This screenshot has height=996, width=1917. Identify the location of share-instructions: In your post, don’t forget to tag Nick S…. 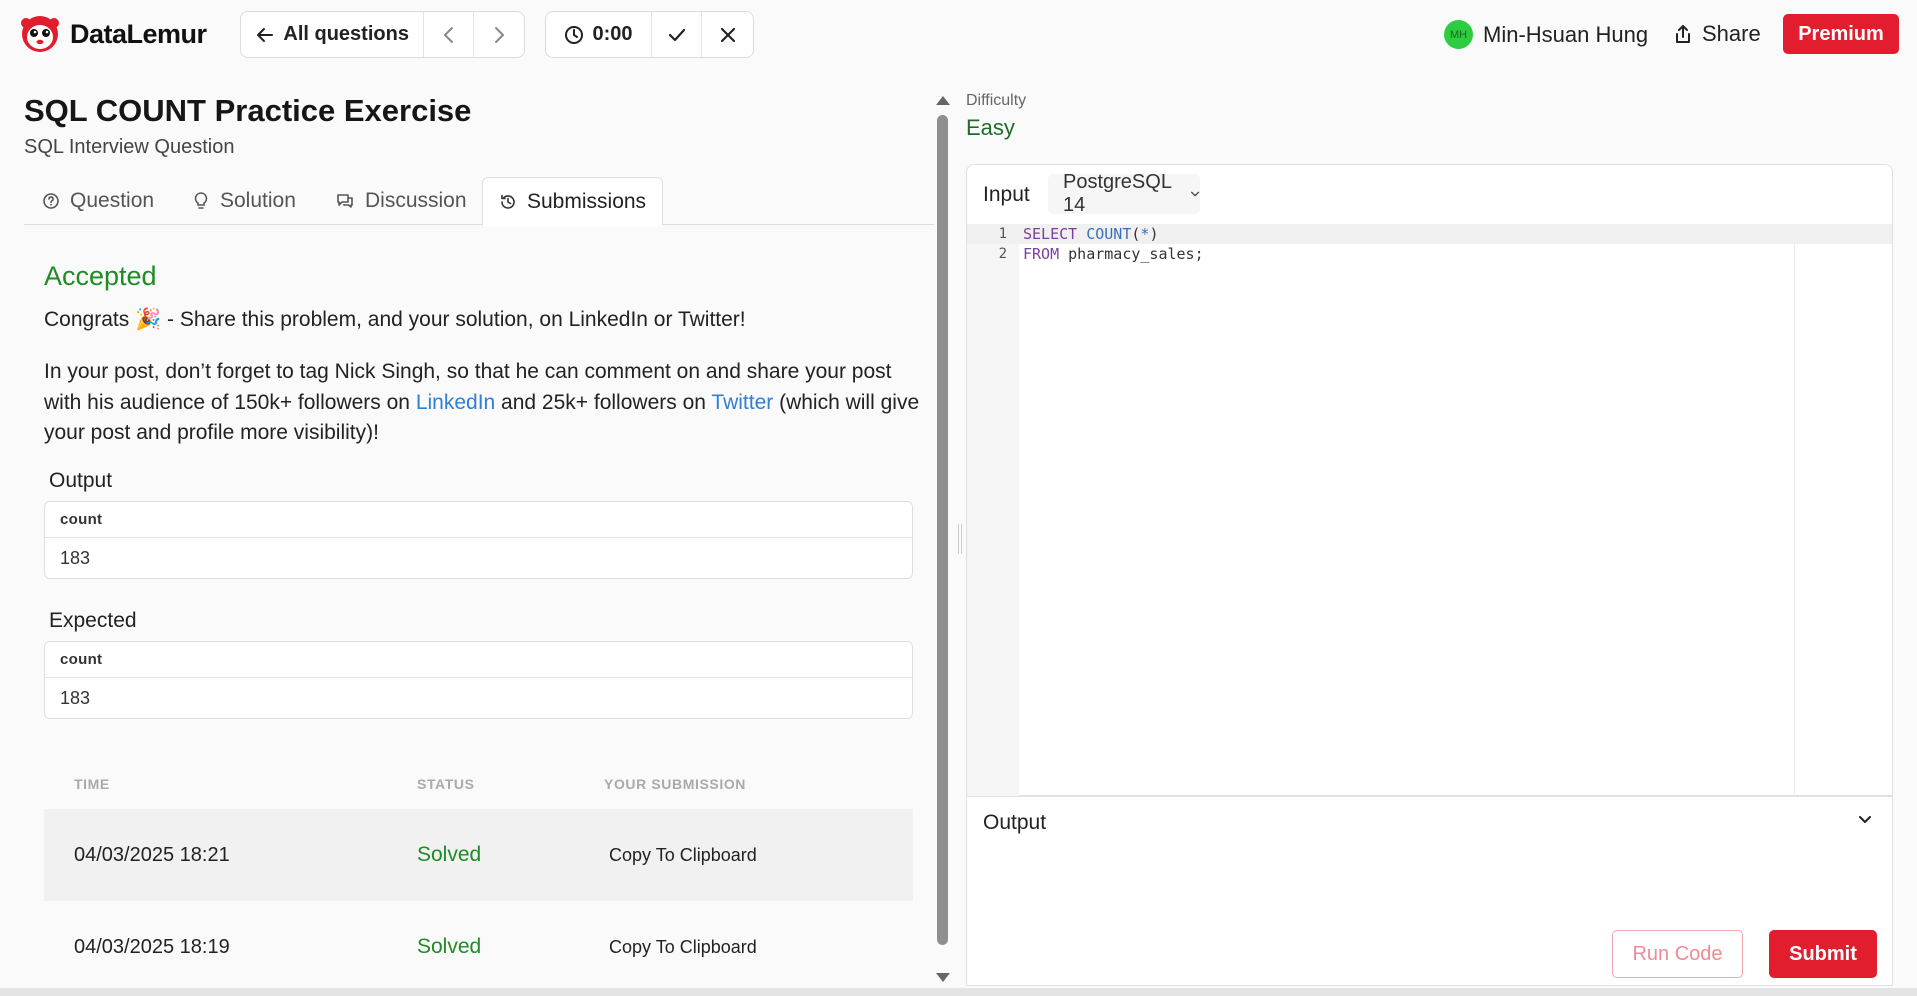
(484, 403).